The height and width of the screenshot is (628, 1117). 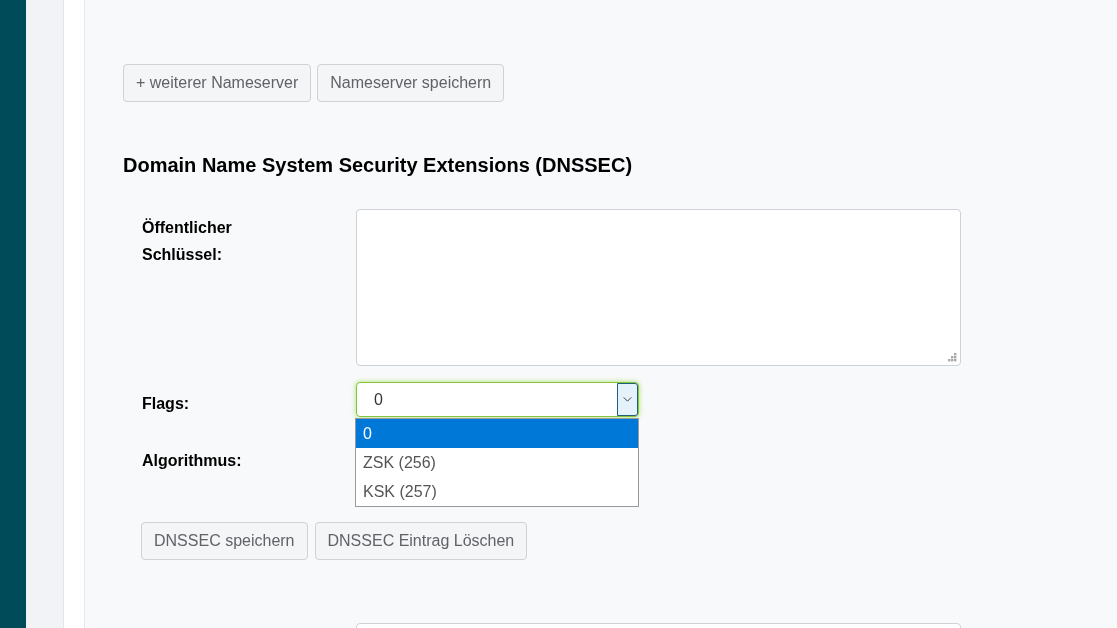 I want to click on textarea-field, so click(x=658, y=287).